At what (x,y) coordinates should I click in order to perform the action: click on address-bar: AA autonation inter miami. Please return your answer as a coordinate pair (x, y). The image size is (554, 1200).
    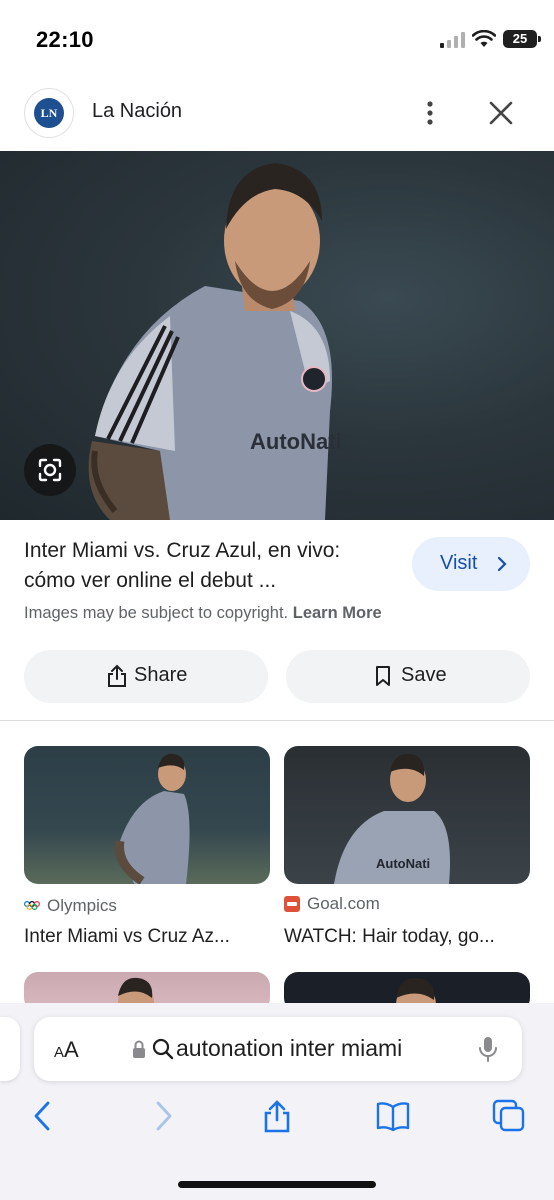
    Looking at the image, I should click on (278, 1049).